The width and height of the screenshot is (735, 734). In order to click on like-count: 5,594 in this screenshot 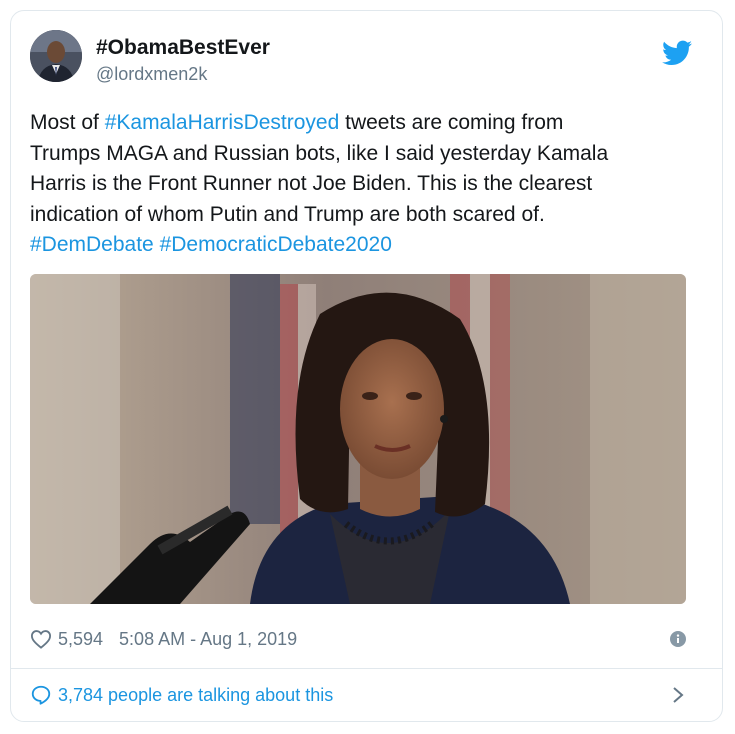, I will do `click(80, 639)`.